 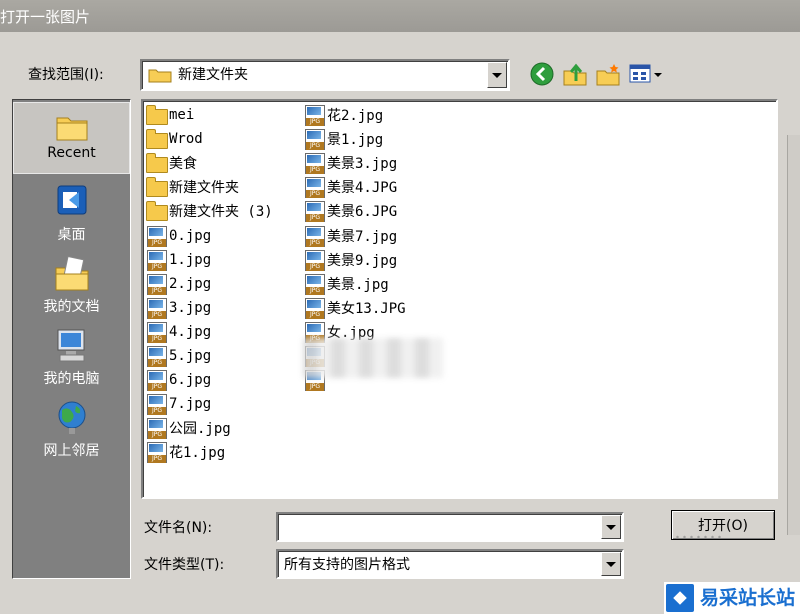 I want to click on list-item: 美景7.jpg, so click(x=354, y=235).